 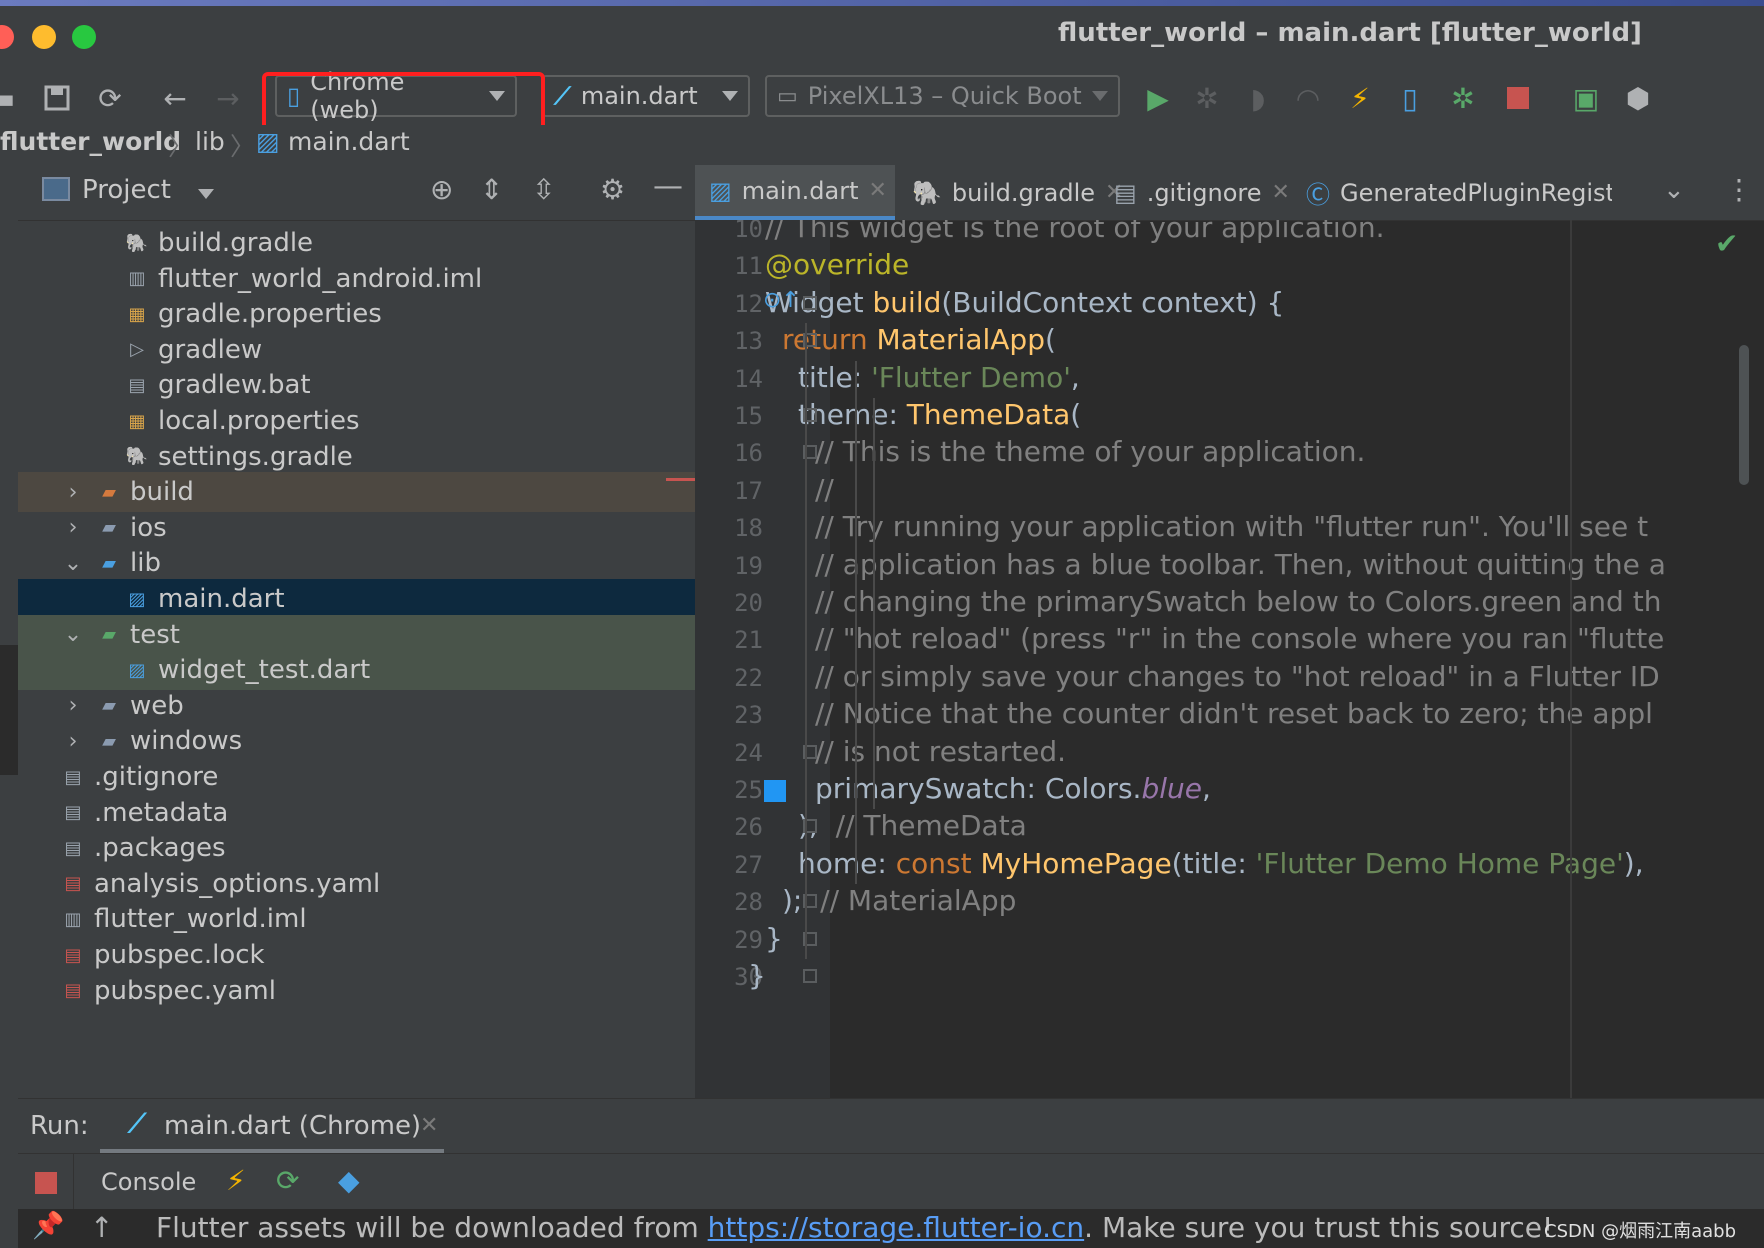 I want to click on tree-item-label: main.dart, so click(x=221, y=599).